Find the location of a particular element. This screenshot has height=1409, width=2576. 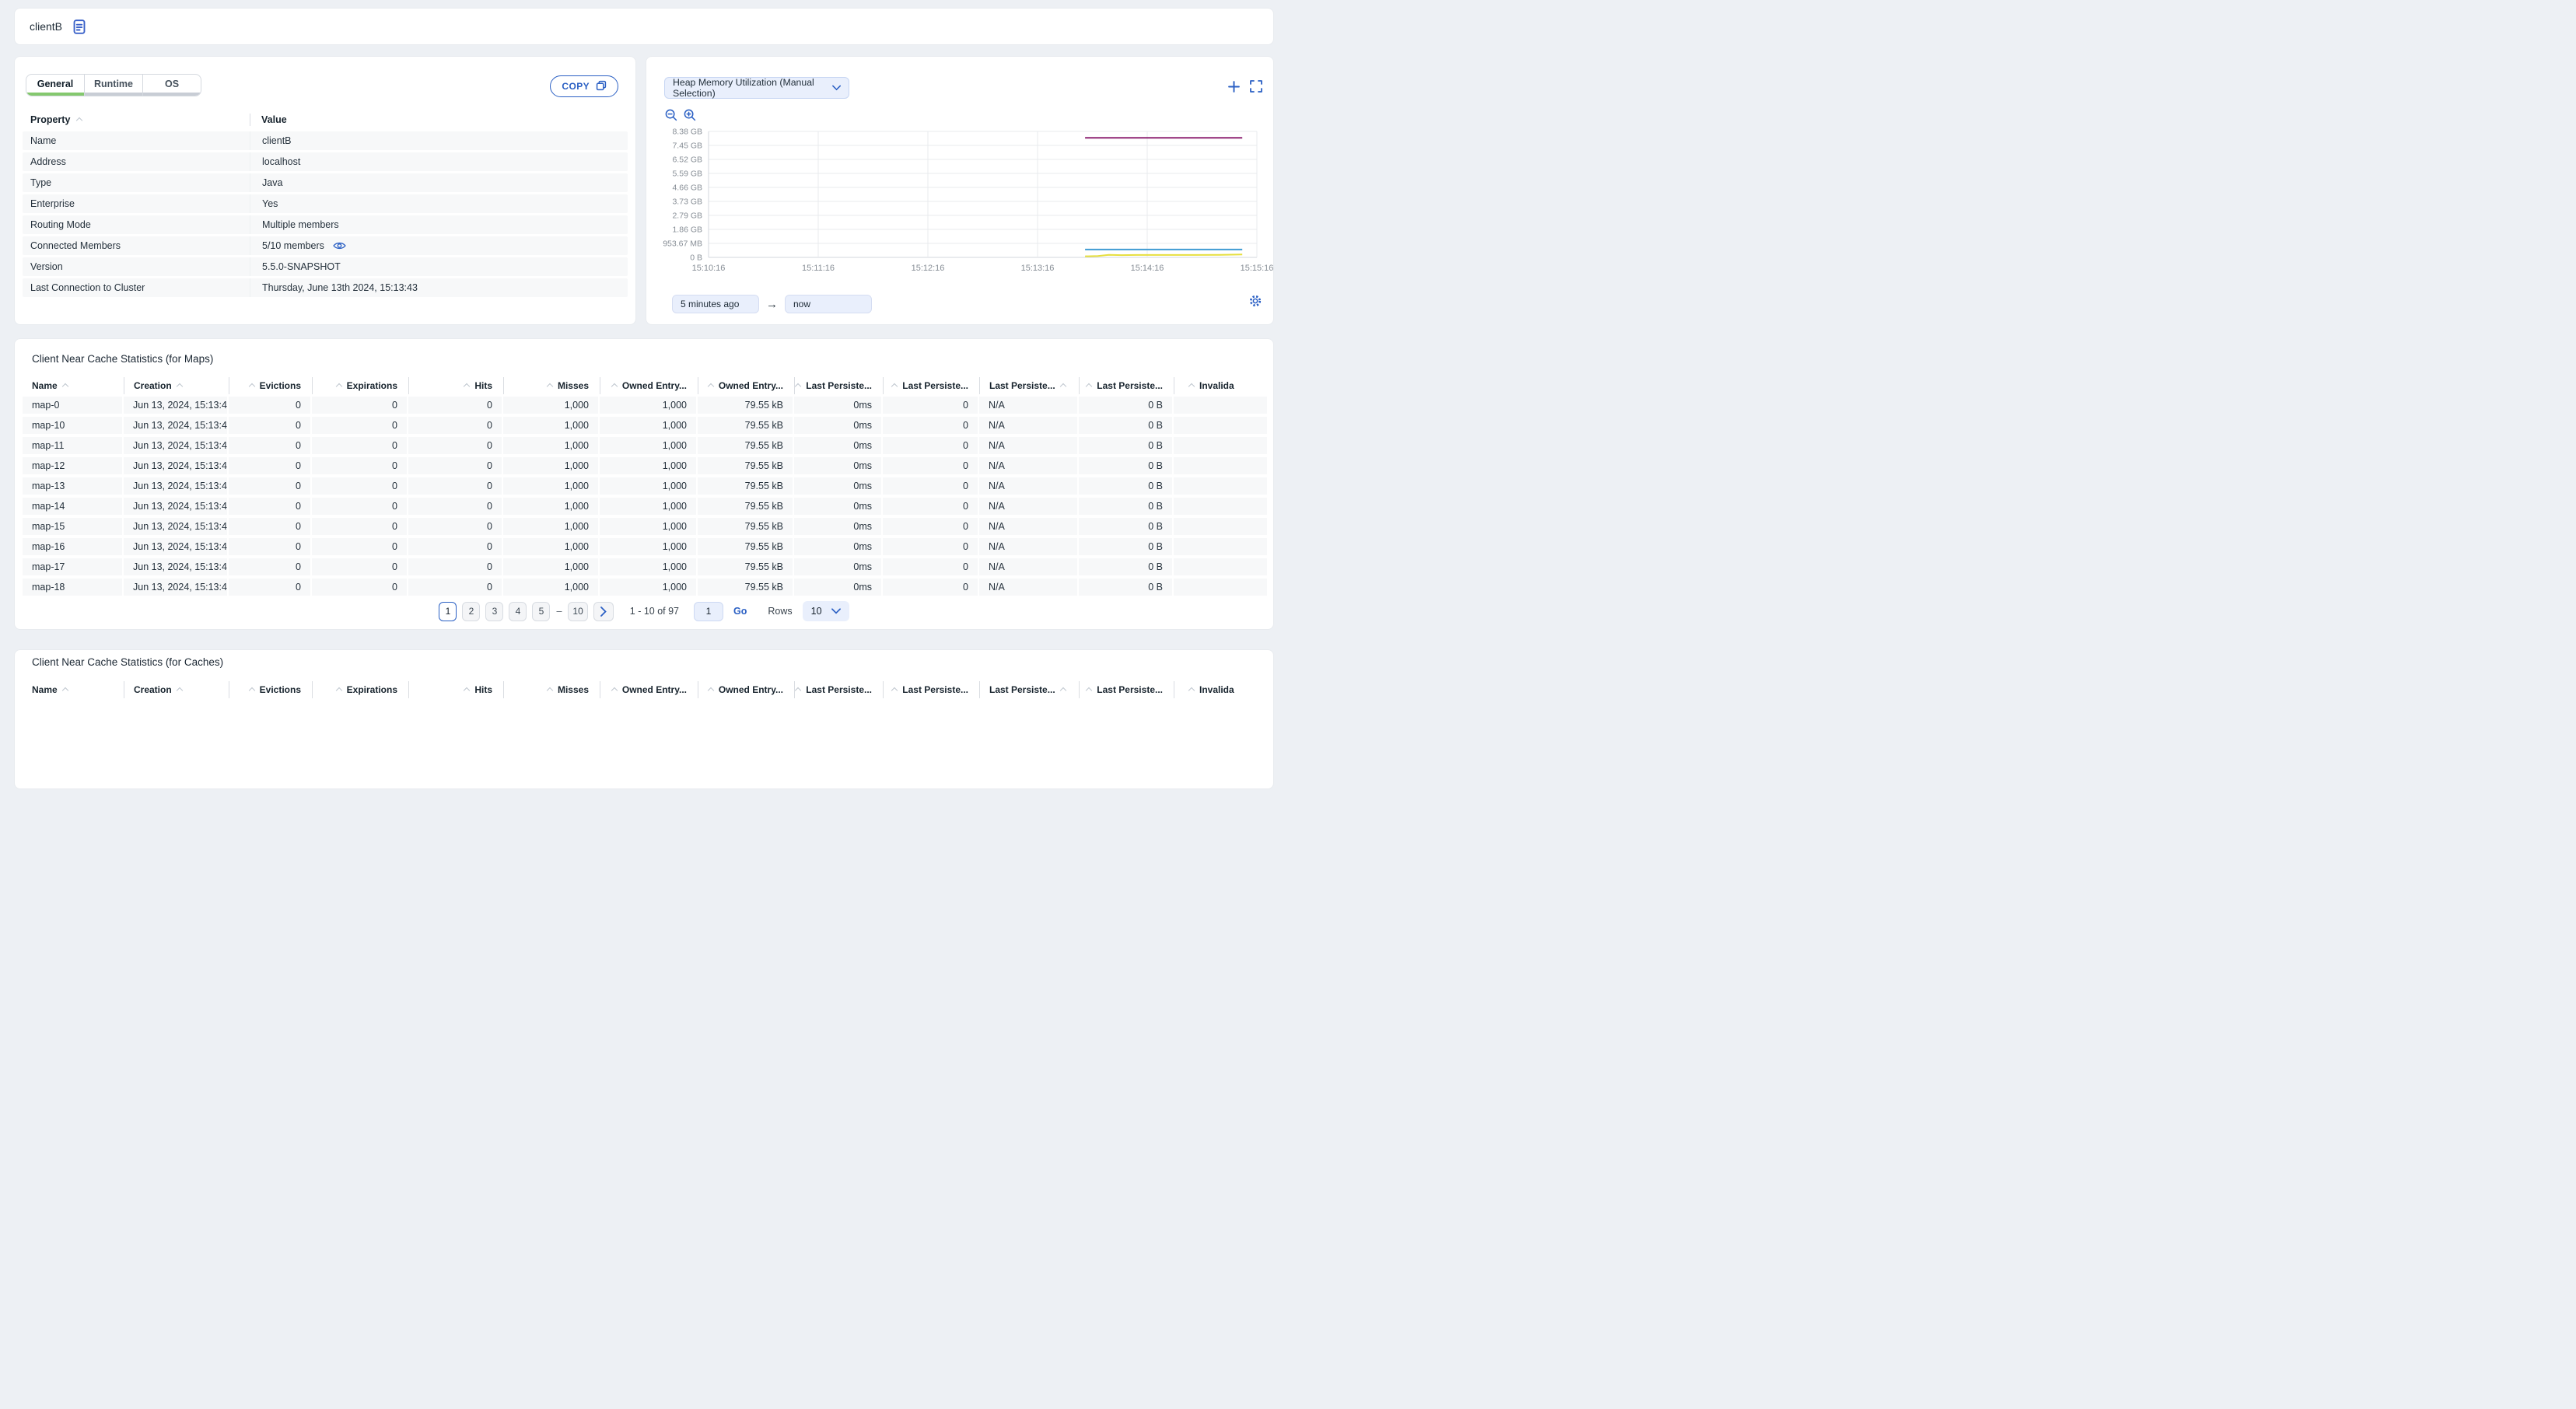

cell-last-persiste: 0ms is located at coordinates (838, 486).